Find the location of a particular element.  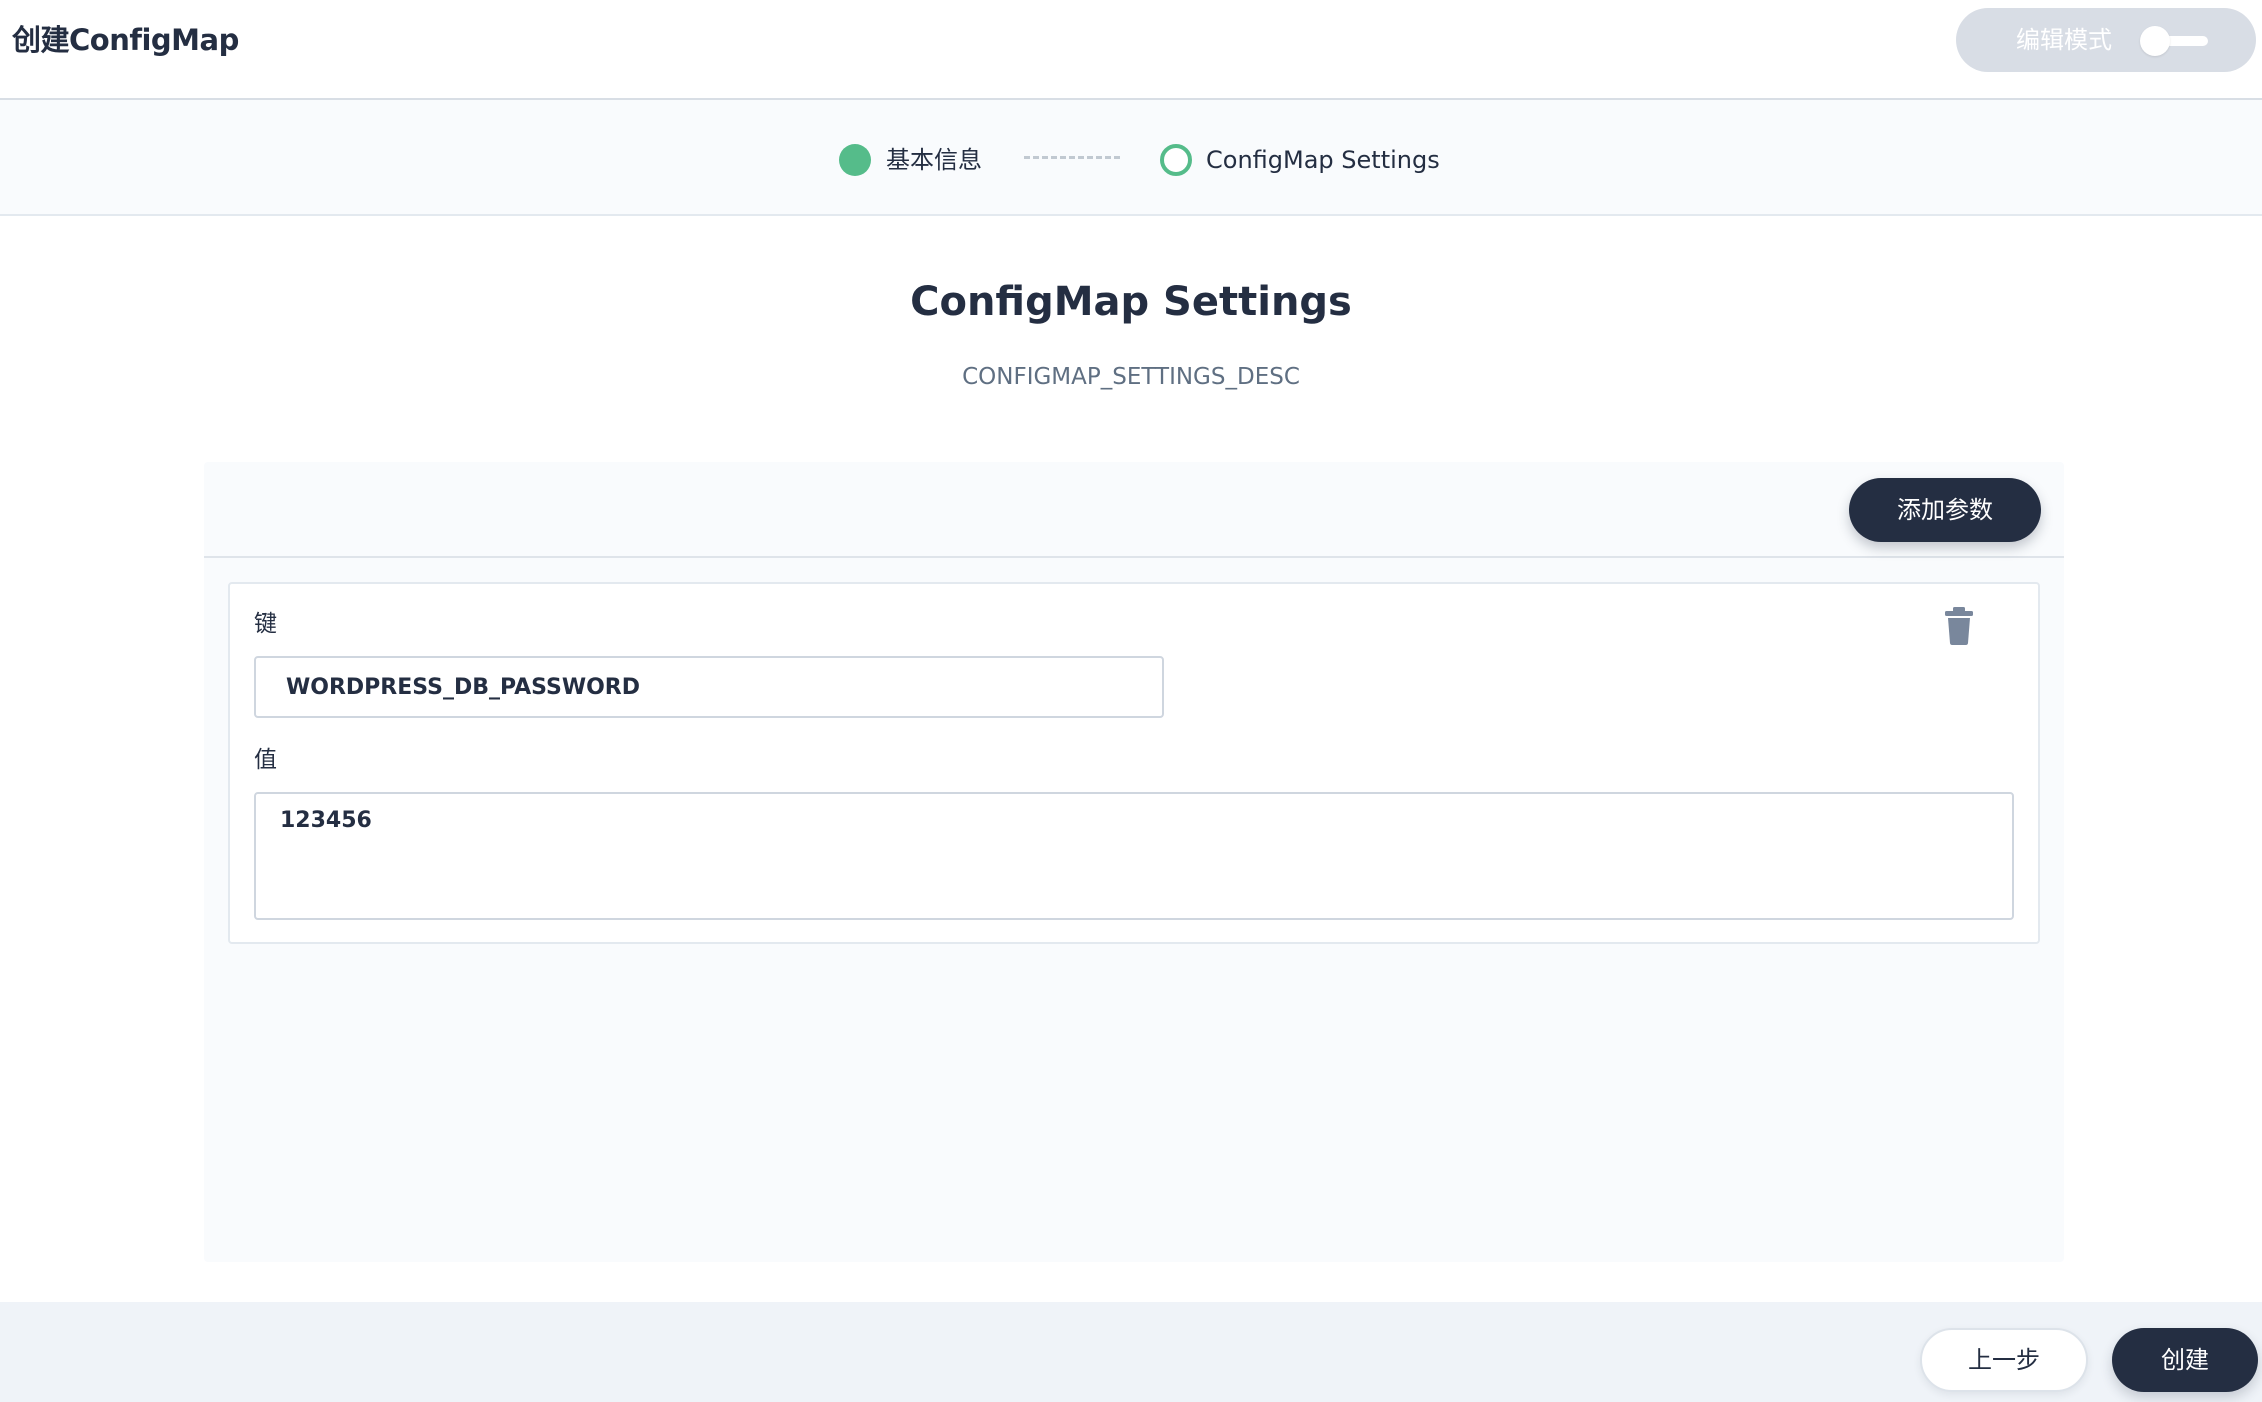

key-input is located at coordinates (709, 687).